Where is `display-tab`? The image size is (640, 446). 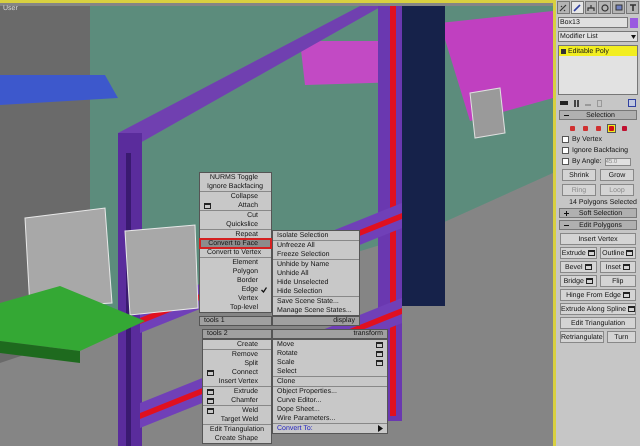
display-tab is located at coordinates (619, 7).